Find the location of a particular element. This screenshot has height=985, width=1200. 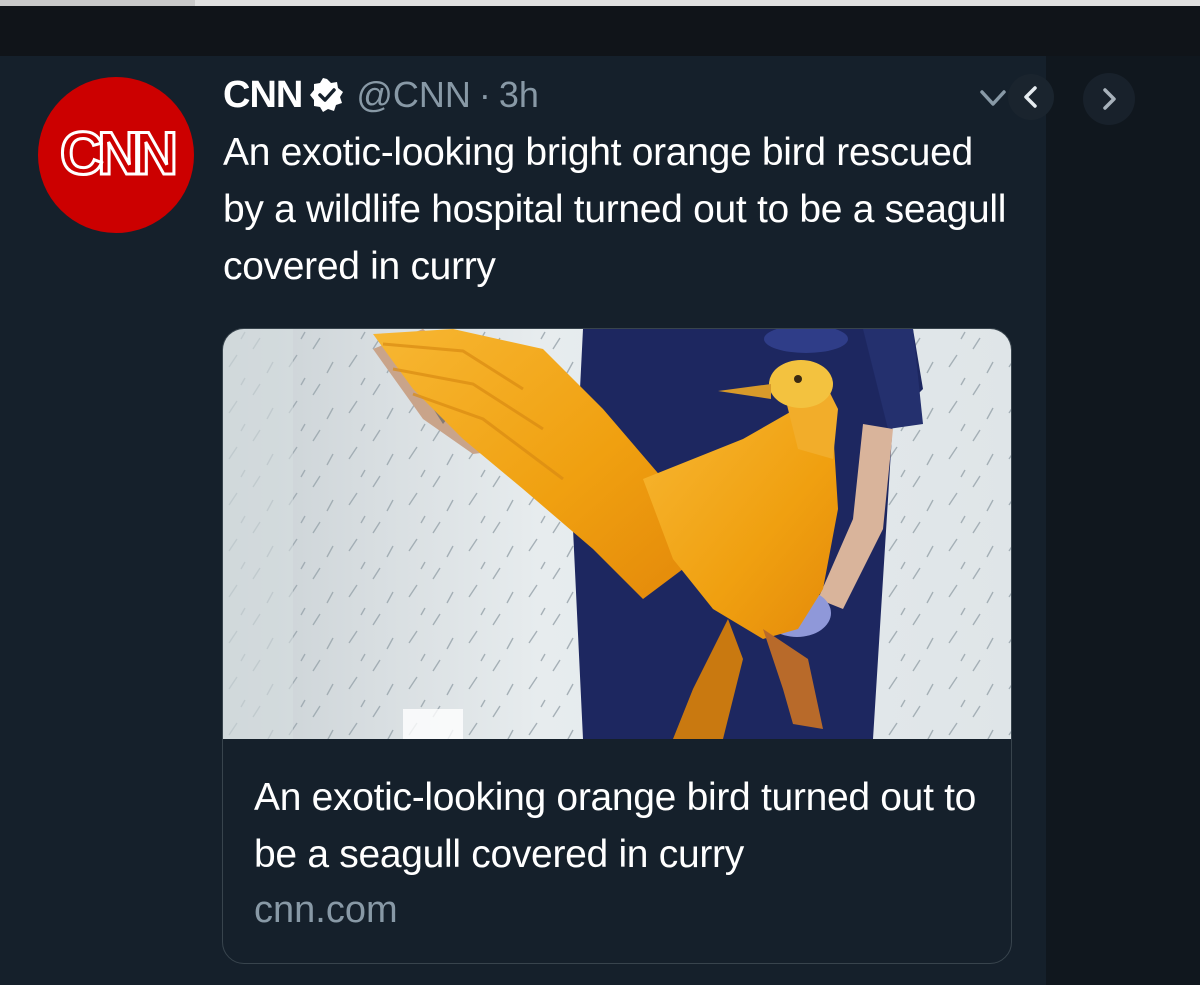

author-handle: @CNN is located at coordinates (413, 95).